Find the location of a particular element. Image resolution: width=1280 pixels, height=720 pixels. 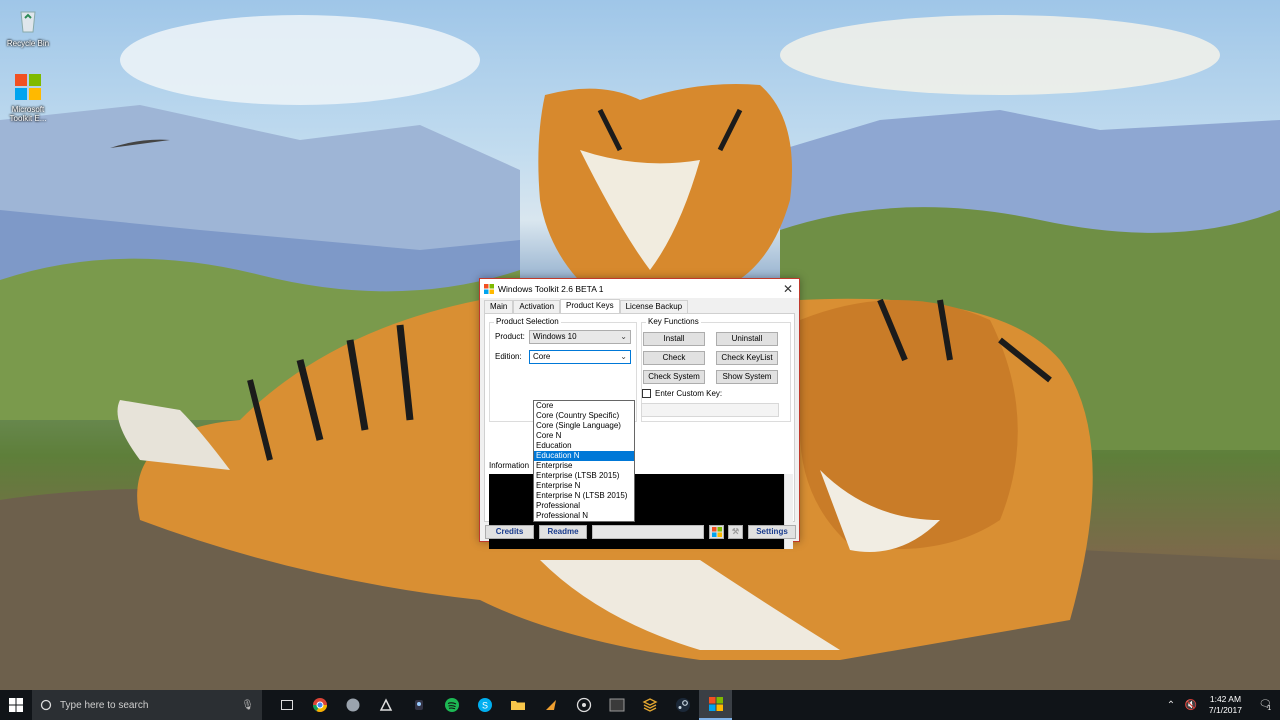

windows-start-icon is located at coordinates (16, 705).